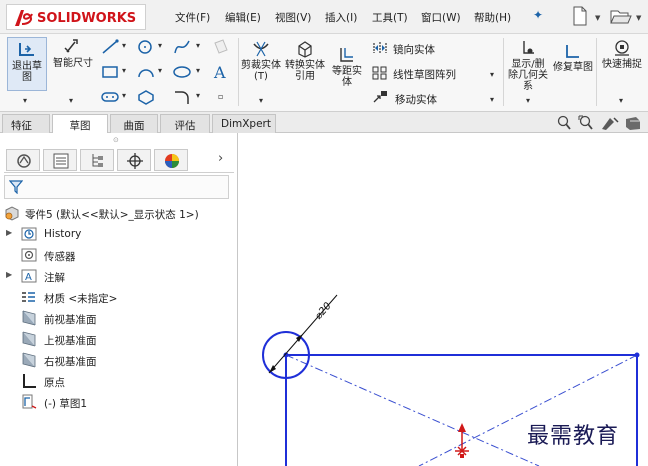 The height and width of the screenshot is (466, 648). Describe the element at coordinates (106, 256) in the screenshot. I see `tree-item-sensors: 传感器` at that location.